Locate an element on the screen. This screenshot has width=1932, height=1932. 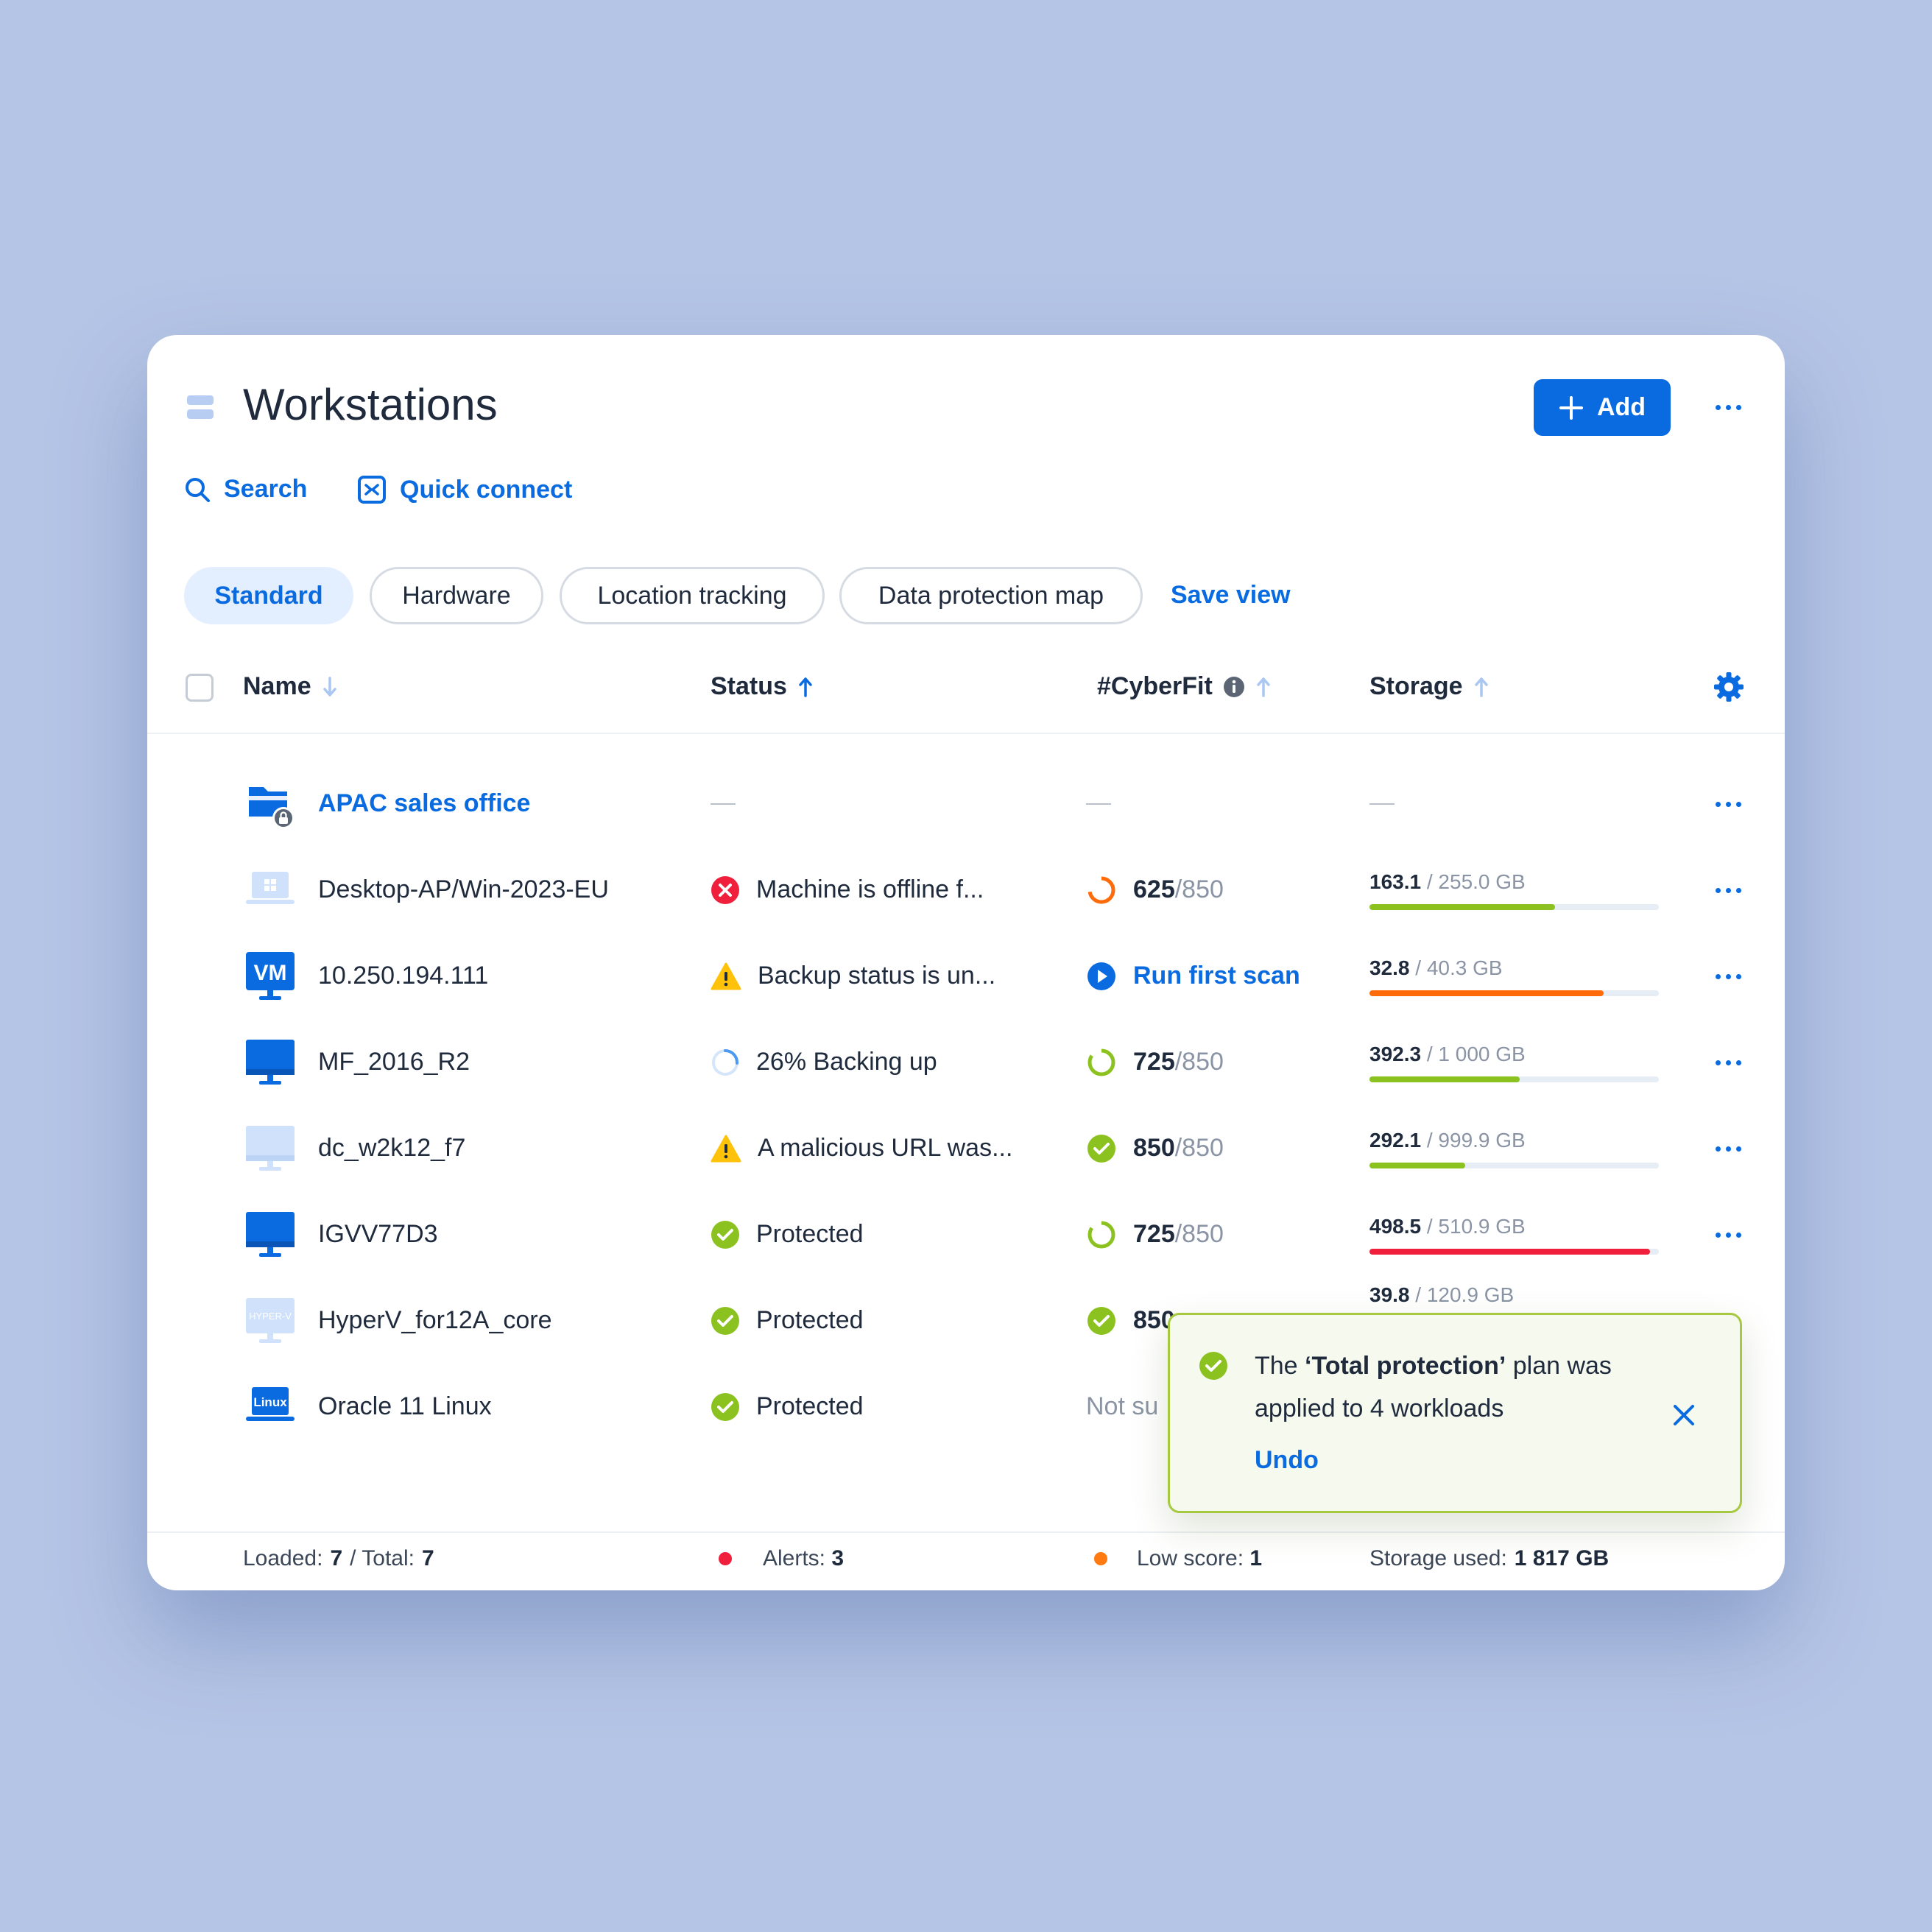
save-view-link: Save view is located at coordinates (1231, 595).